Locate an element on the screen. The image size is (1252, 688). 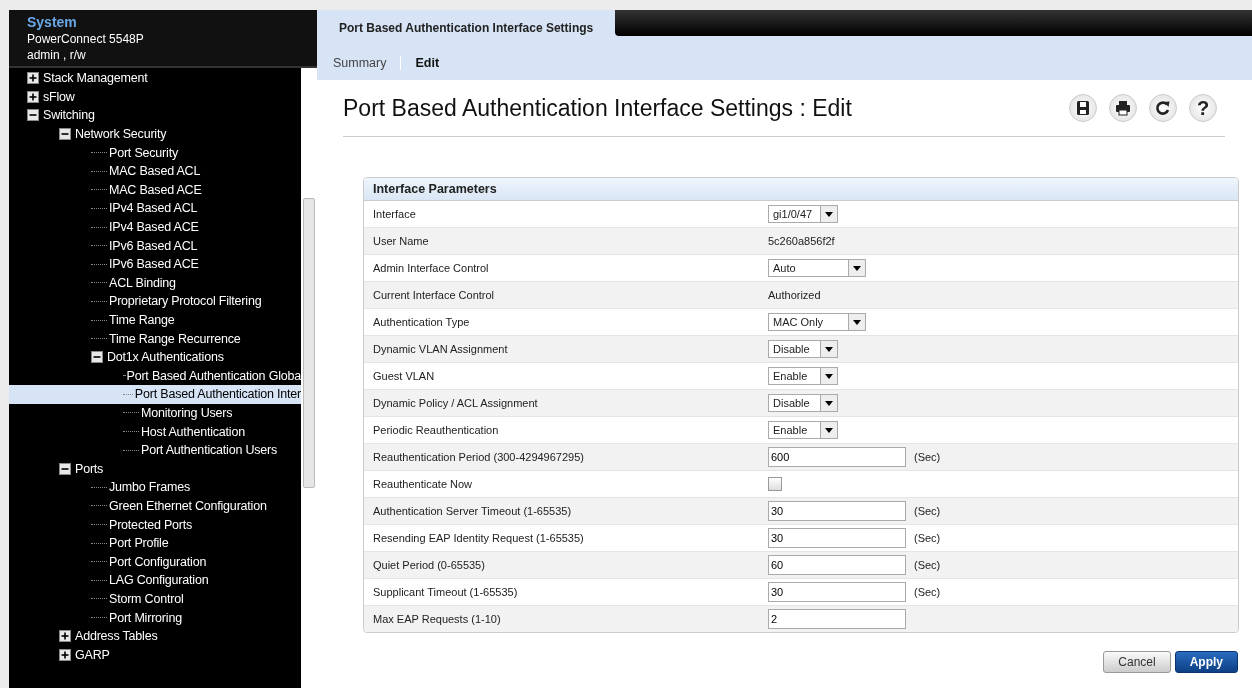
input-field: 2 is located at coordinates (837, 619).